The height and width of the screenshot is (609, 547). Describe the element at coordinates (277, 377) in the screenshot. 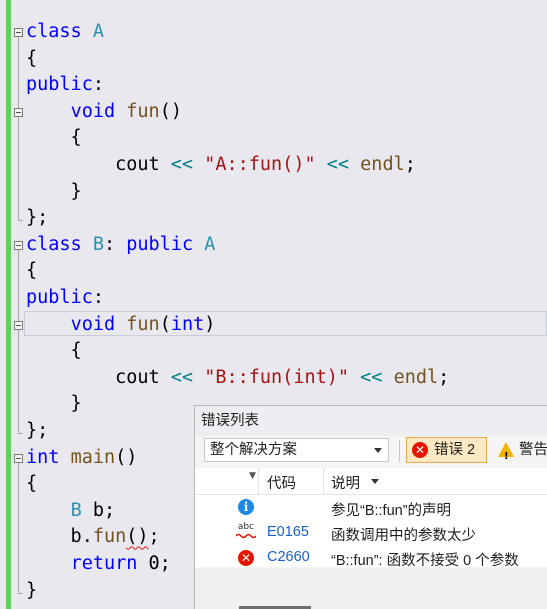

I see `code-token: "B::fun(int)"` at that location.